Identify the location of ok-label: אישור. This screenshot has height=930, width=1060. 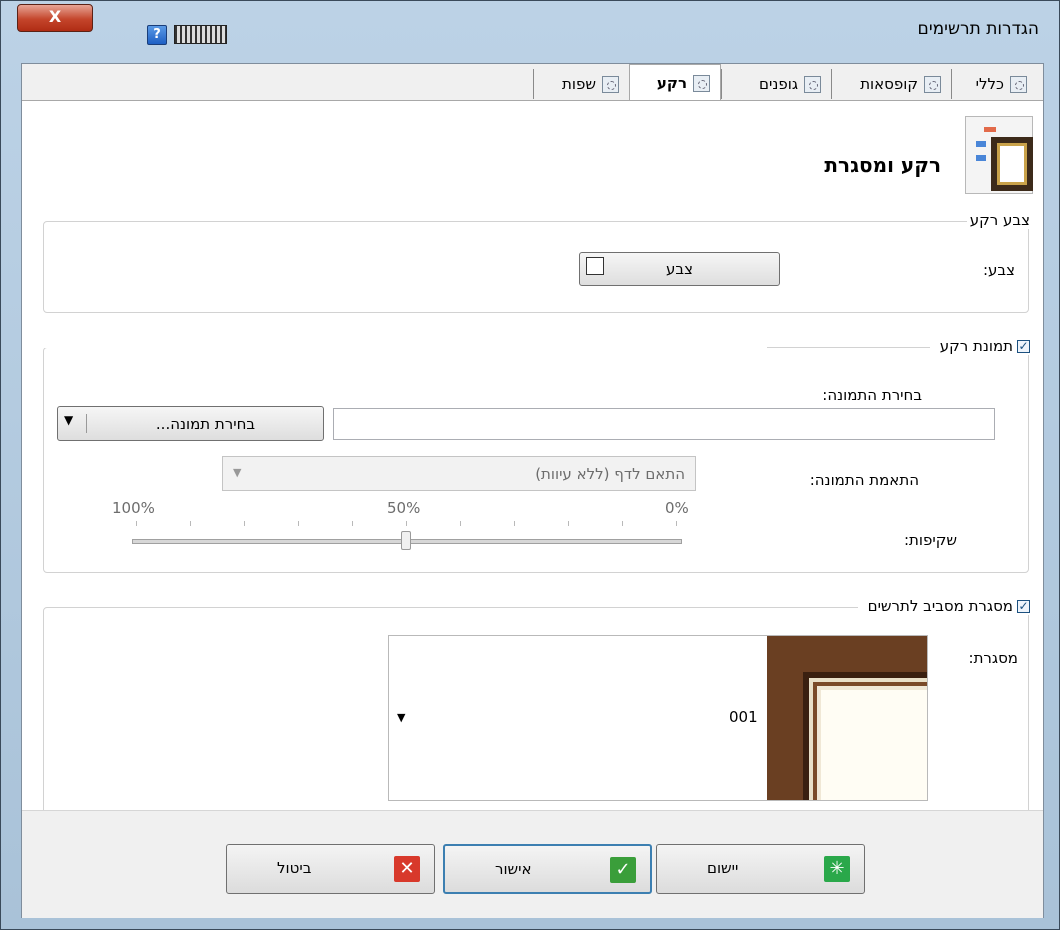
(513, 869).